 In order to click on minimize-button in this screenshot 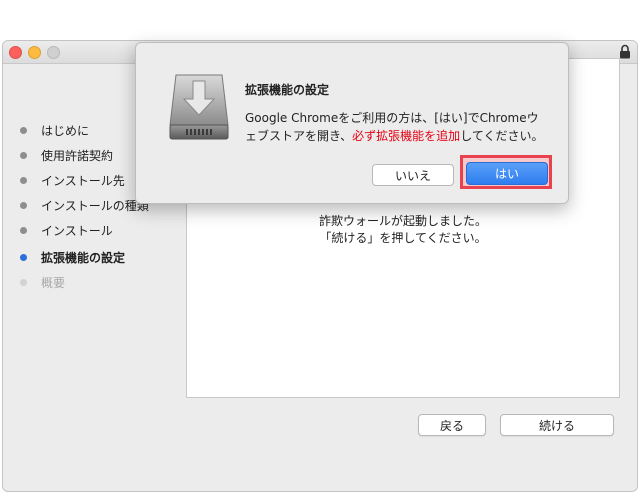, I will do `click(34, 52)`.